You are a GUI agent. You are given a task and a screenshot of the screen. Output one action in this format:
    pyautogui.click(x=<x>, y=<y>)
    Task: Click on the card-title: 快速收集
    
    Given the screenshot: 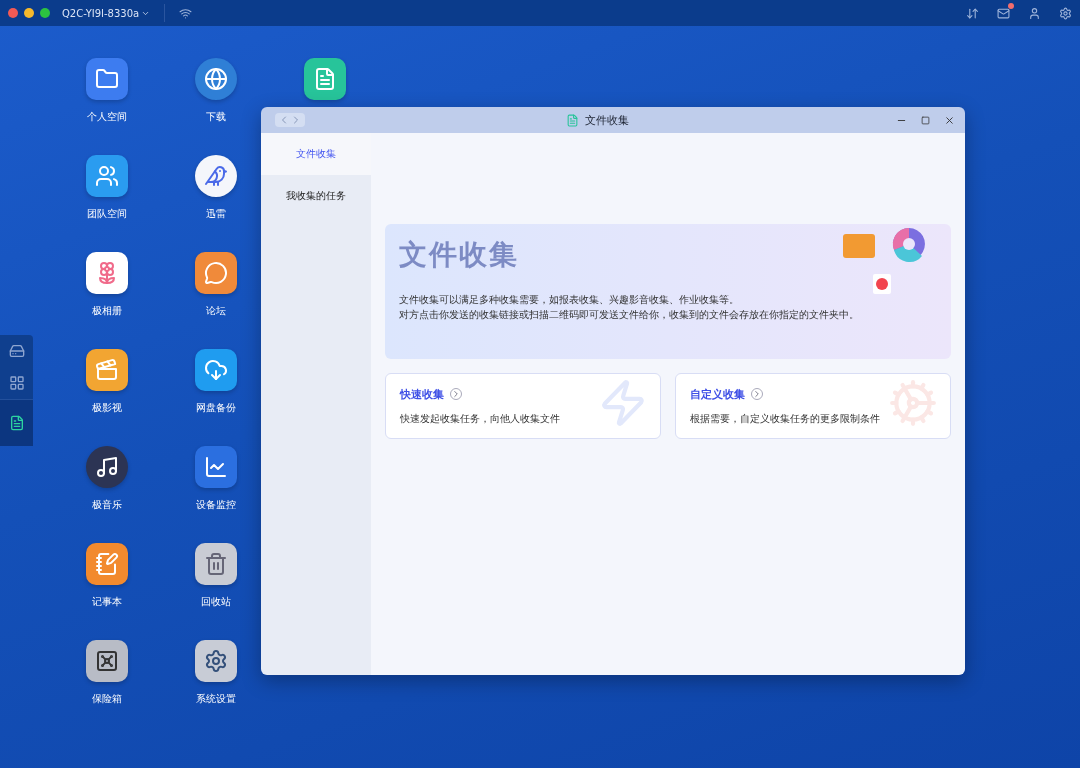 What is the action you would take?
    pyautogui.click(x=422, y=394)
    